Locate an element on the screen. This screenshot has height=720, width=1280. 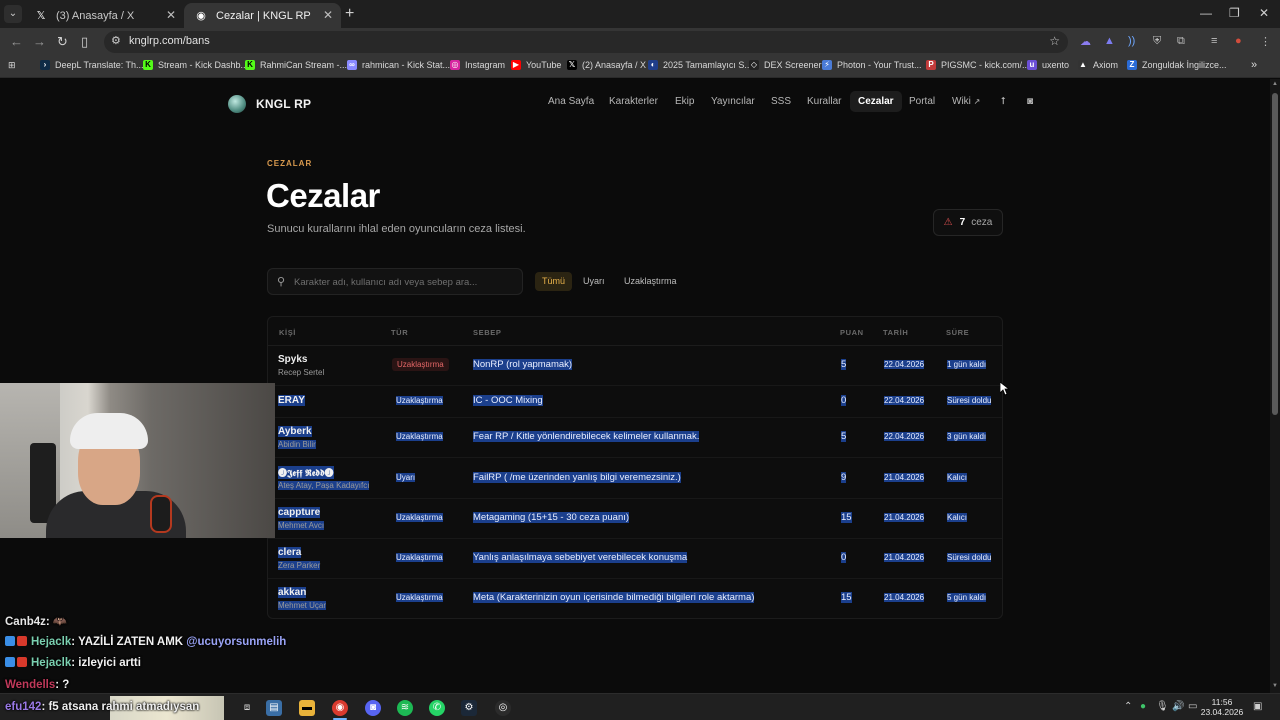
filter-uyari: Uyarı is located at coordinates (594, 281).